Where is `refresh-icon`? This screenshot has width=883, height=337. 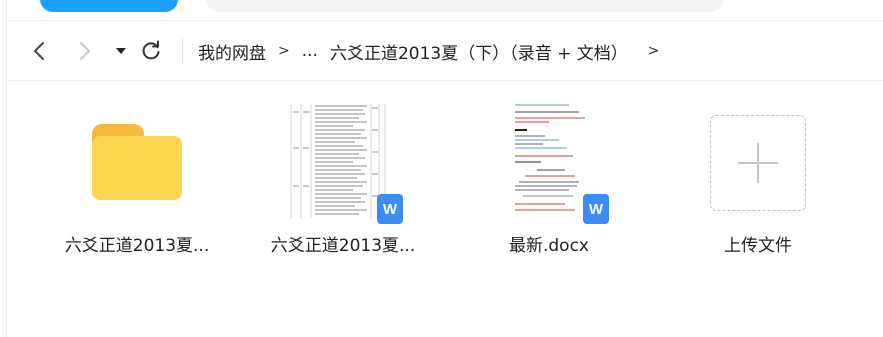 refresh-icon is located at coordinates (151, 50).